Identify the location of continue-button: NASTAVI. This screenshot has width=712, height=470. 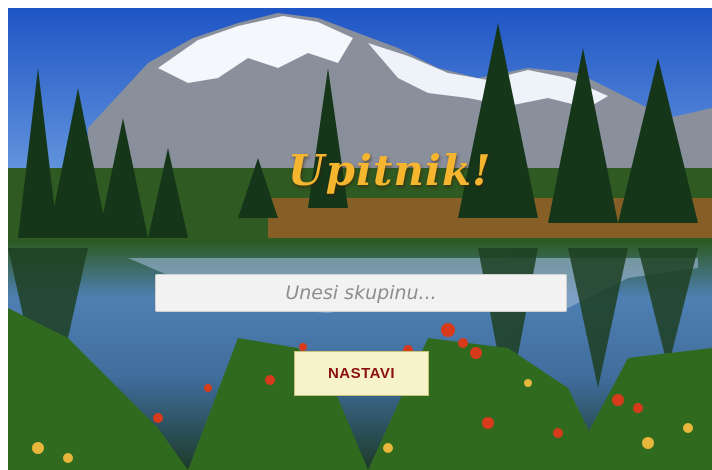
(361, 373).